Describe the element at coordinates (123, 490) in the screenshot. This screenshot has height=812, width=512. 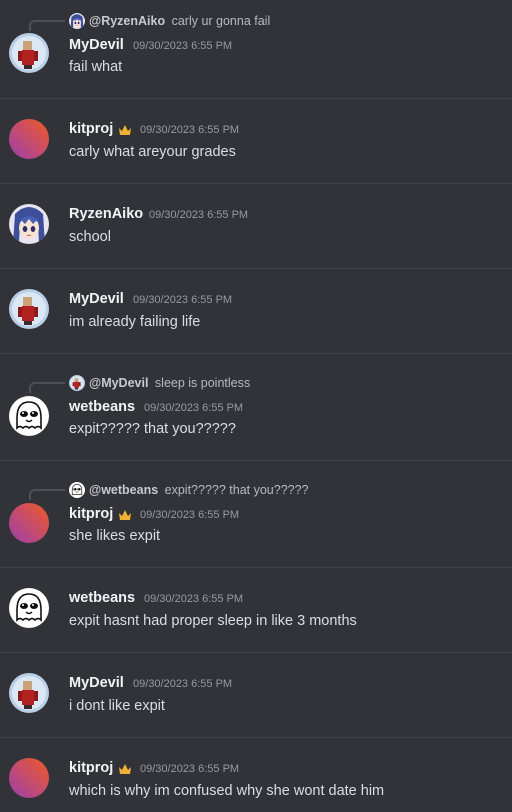
I see `reply-author: @wetbeans` at that location.